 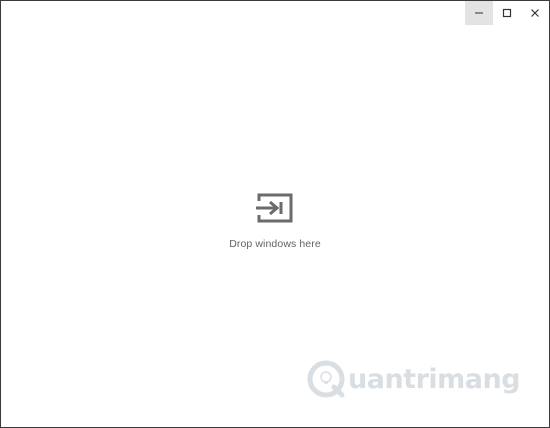 I want to click on drop-windows-label: Drop windows here, so click(x=275, y=244).